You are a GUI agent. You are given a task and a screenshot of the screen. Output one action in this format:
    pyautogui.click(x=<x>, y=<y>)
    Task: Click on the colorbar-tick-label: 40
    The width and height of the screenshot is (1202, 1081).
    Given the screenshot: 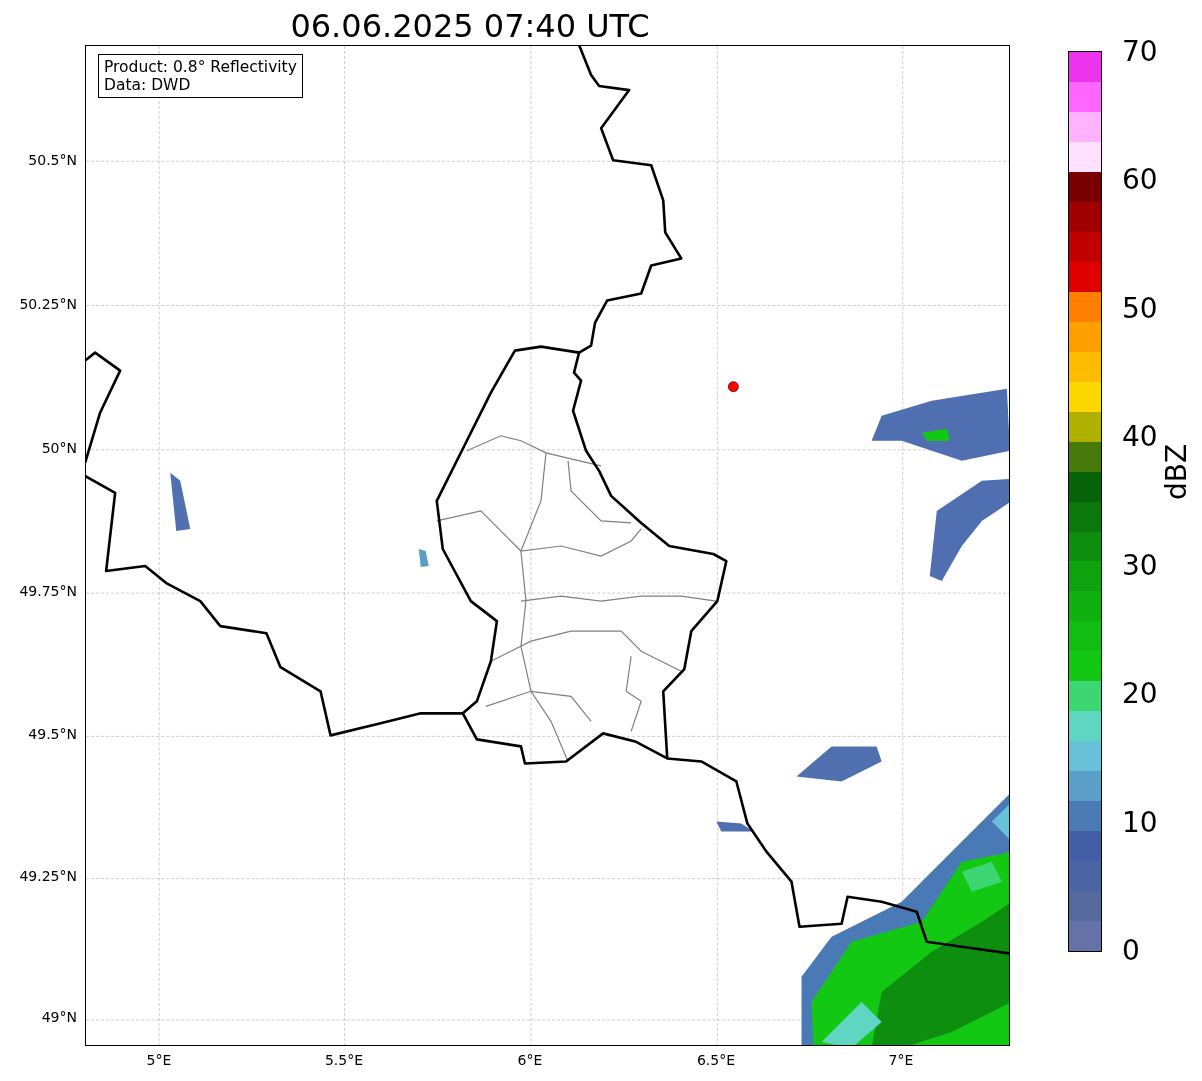 What is the action you would take?
    pyautogui.click(x=1140, y=437)
    